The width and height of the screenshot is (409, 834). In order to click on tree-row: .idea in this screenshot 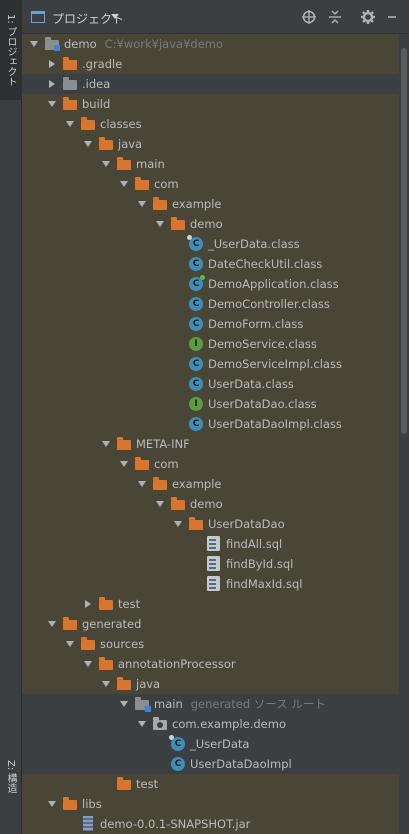, I will do `click(210, 84)`.